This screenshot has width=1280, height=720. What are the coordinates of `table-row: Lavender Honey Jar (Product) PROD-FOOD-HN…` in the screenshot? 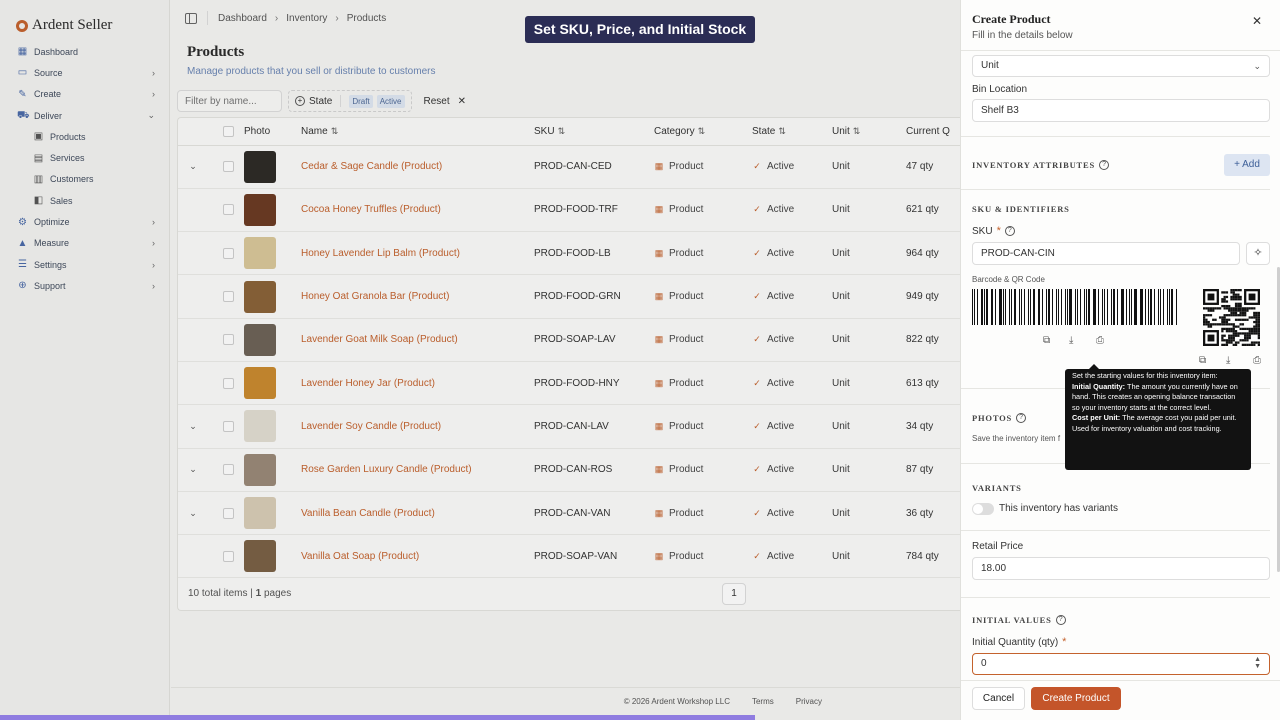 It's located at (569, 383).